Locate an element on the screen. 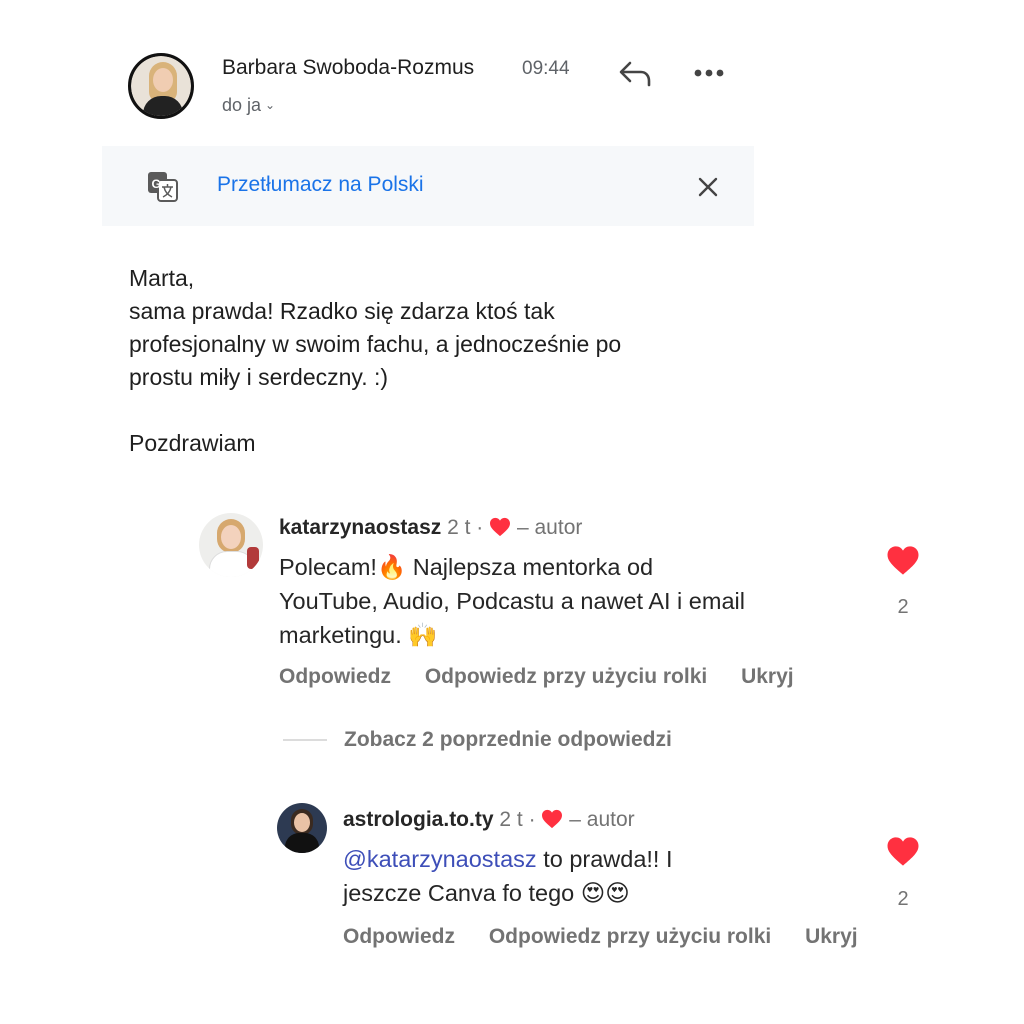 The height and width of the screenshot is (1024, 1024). reply-line: @katarzynaostasz to prawda!! I is located at coordinates (603, 859).